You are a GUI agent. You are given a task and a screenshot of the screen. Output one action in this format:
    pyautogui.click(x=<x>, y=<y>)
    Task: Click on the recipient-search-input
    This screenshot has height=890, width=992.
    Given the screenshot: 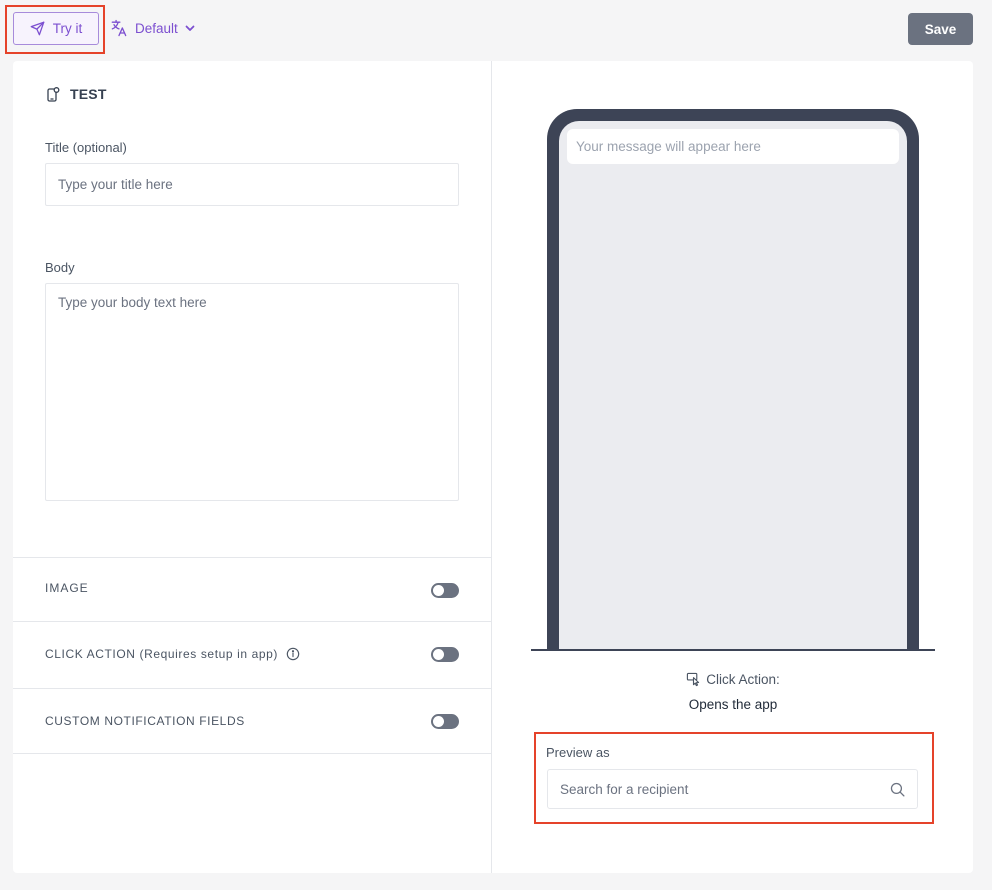 What is the action you would take?
    pyautogui.click(x=732, y=789)
    